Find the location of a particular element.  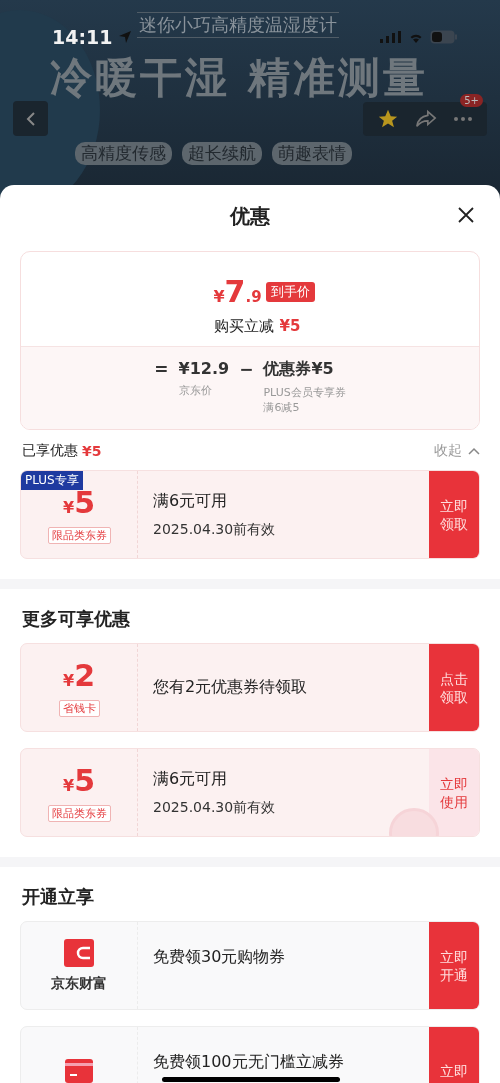

feature-tag: 萌趣表情 is located at coordinates (312, 153).